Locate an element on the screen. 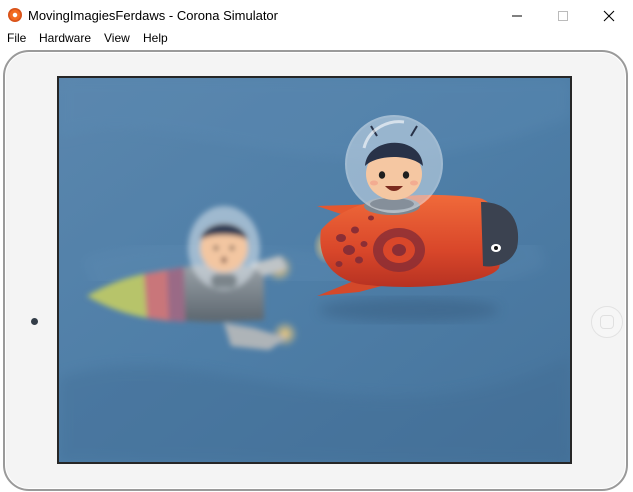 The height and width of the screenshot is (492, 633). maximize-button is located at coordinates (563, 15).